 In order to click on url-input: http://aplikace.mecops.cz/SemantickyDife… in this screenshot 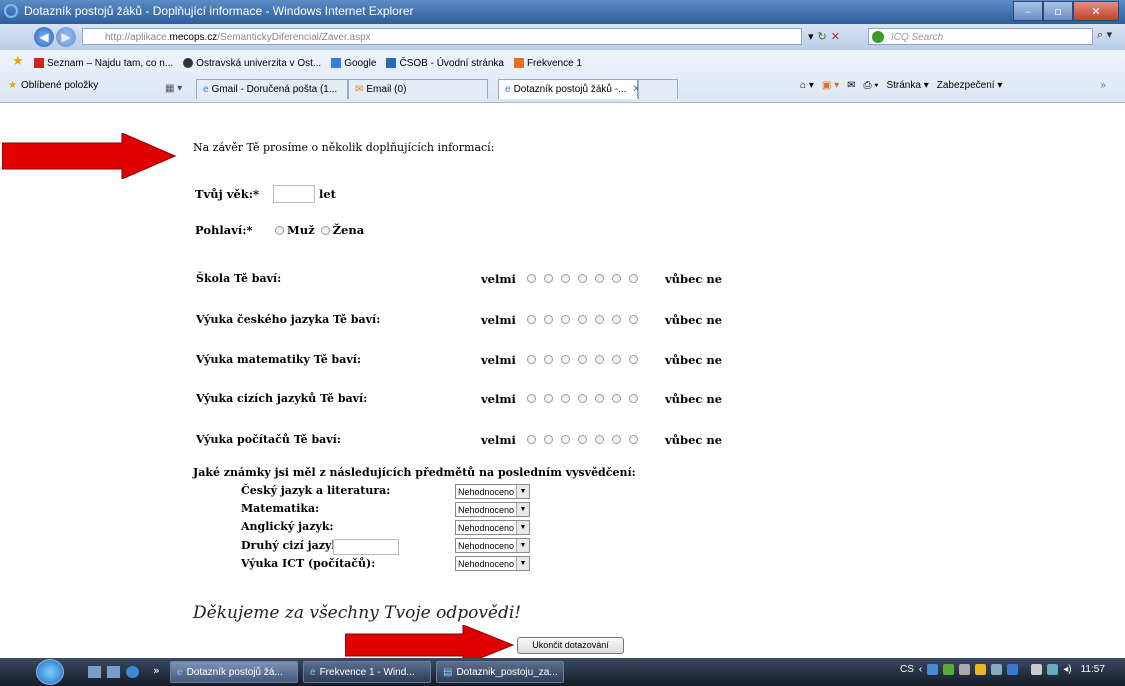, I will do `click(442, 36)`.